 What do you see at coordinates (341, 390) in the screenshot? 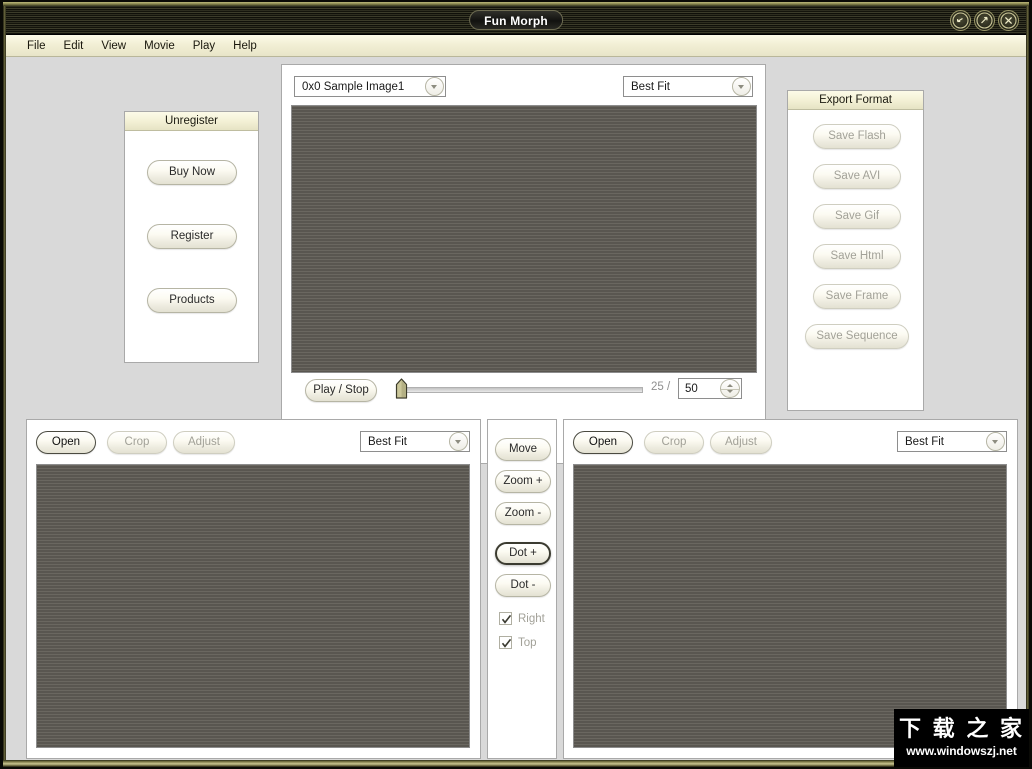
I see `play-stop-button: Play / Stop` at bounding box center [341, 390].